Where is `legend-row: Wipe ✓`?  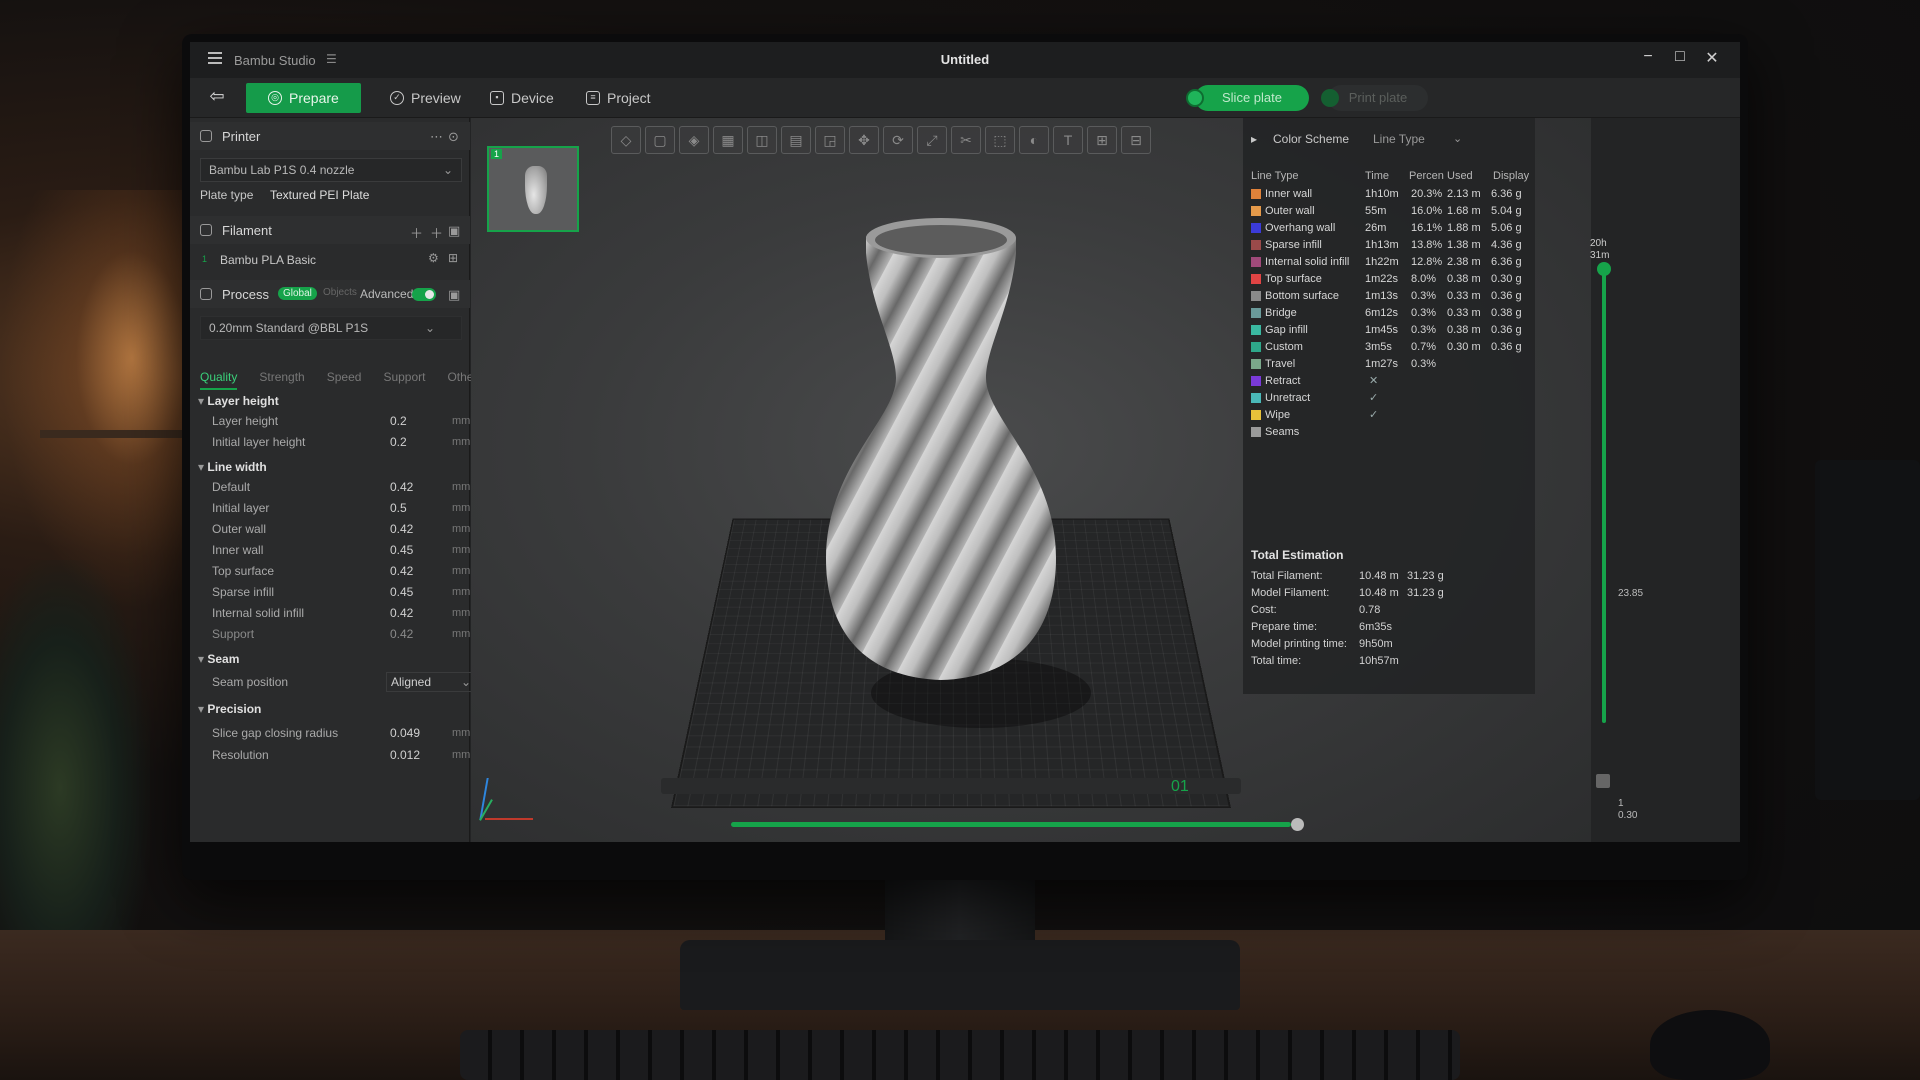 legend-row: Wipe ✓ is located at coordinates (1391, 415).